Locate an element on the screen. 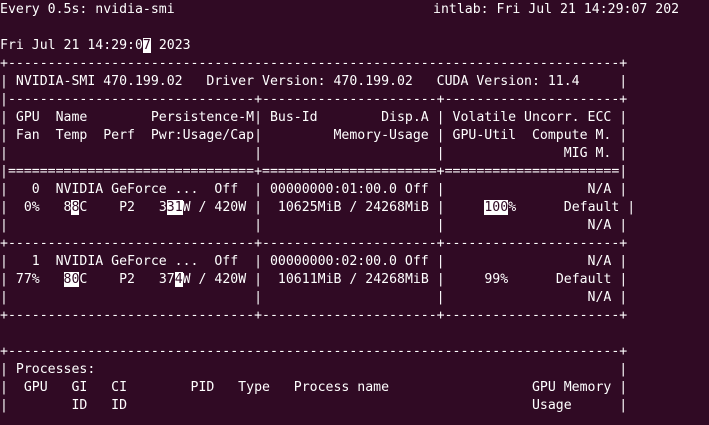  gpu-1-temp-highlight: 80 is located at coordinates (71, 279).